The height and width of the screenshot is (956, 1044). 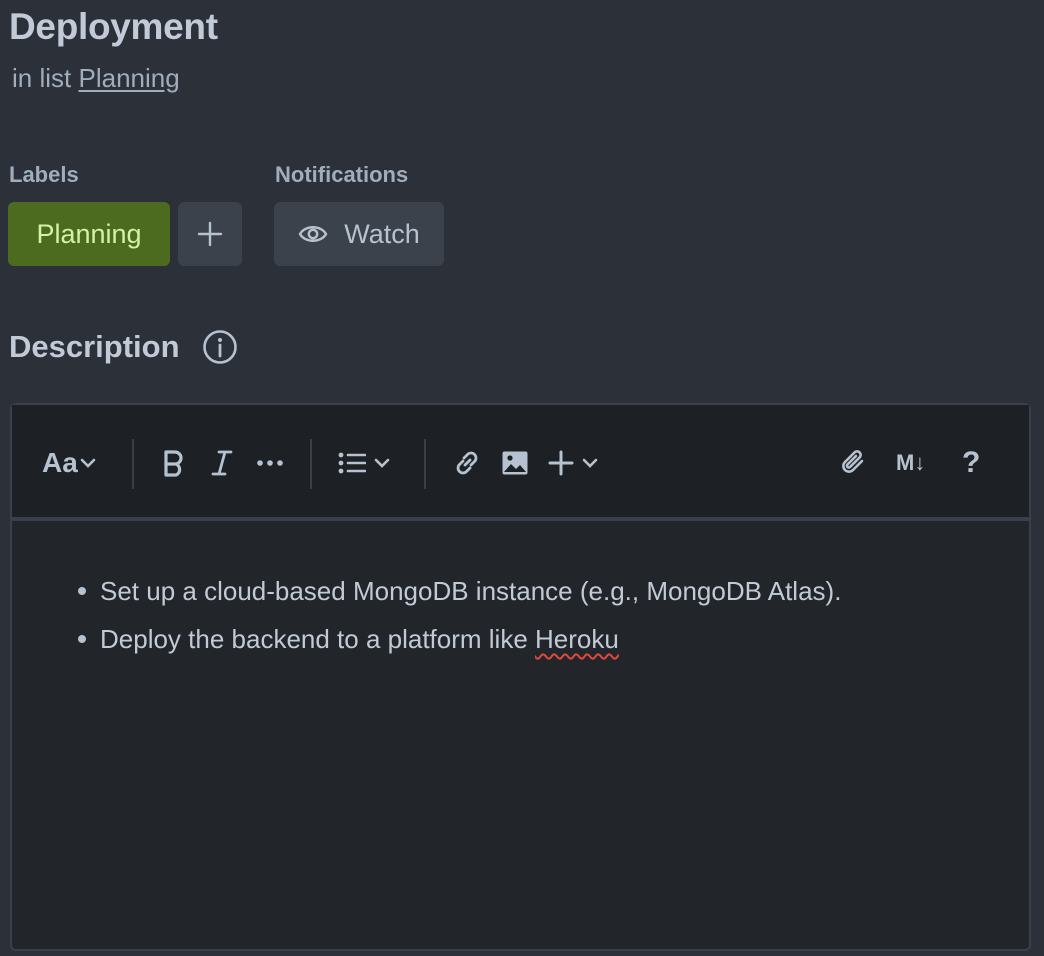 I want to click on in-list-prefix: in list, so click(x=42, y=78).